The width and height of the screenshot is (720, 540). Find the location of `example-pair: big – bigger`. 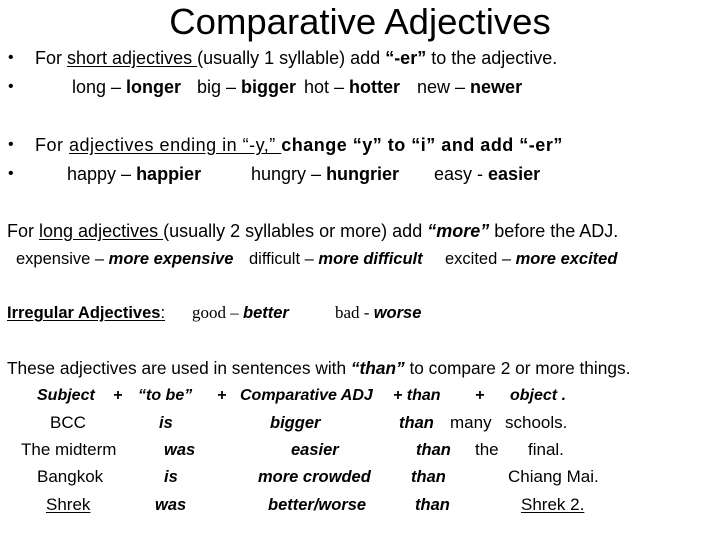

example-pair: big – bigger is located at coordinates (246, 87).